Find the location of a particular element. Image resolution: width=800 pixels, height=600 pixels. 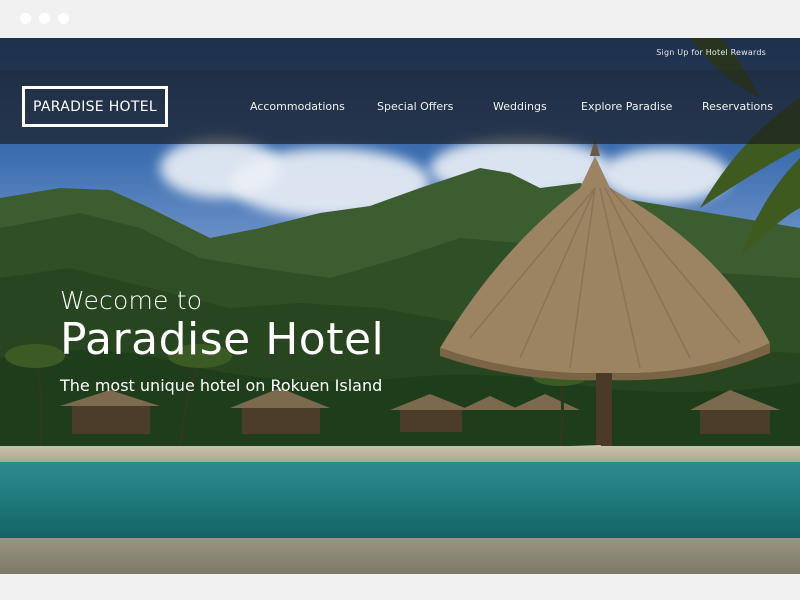

nav-item-special-offers: Special Offers is located at coordinates (415, 106).